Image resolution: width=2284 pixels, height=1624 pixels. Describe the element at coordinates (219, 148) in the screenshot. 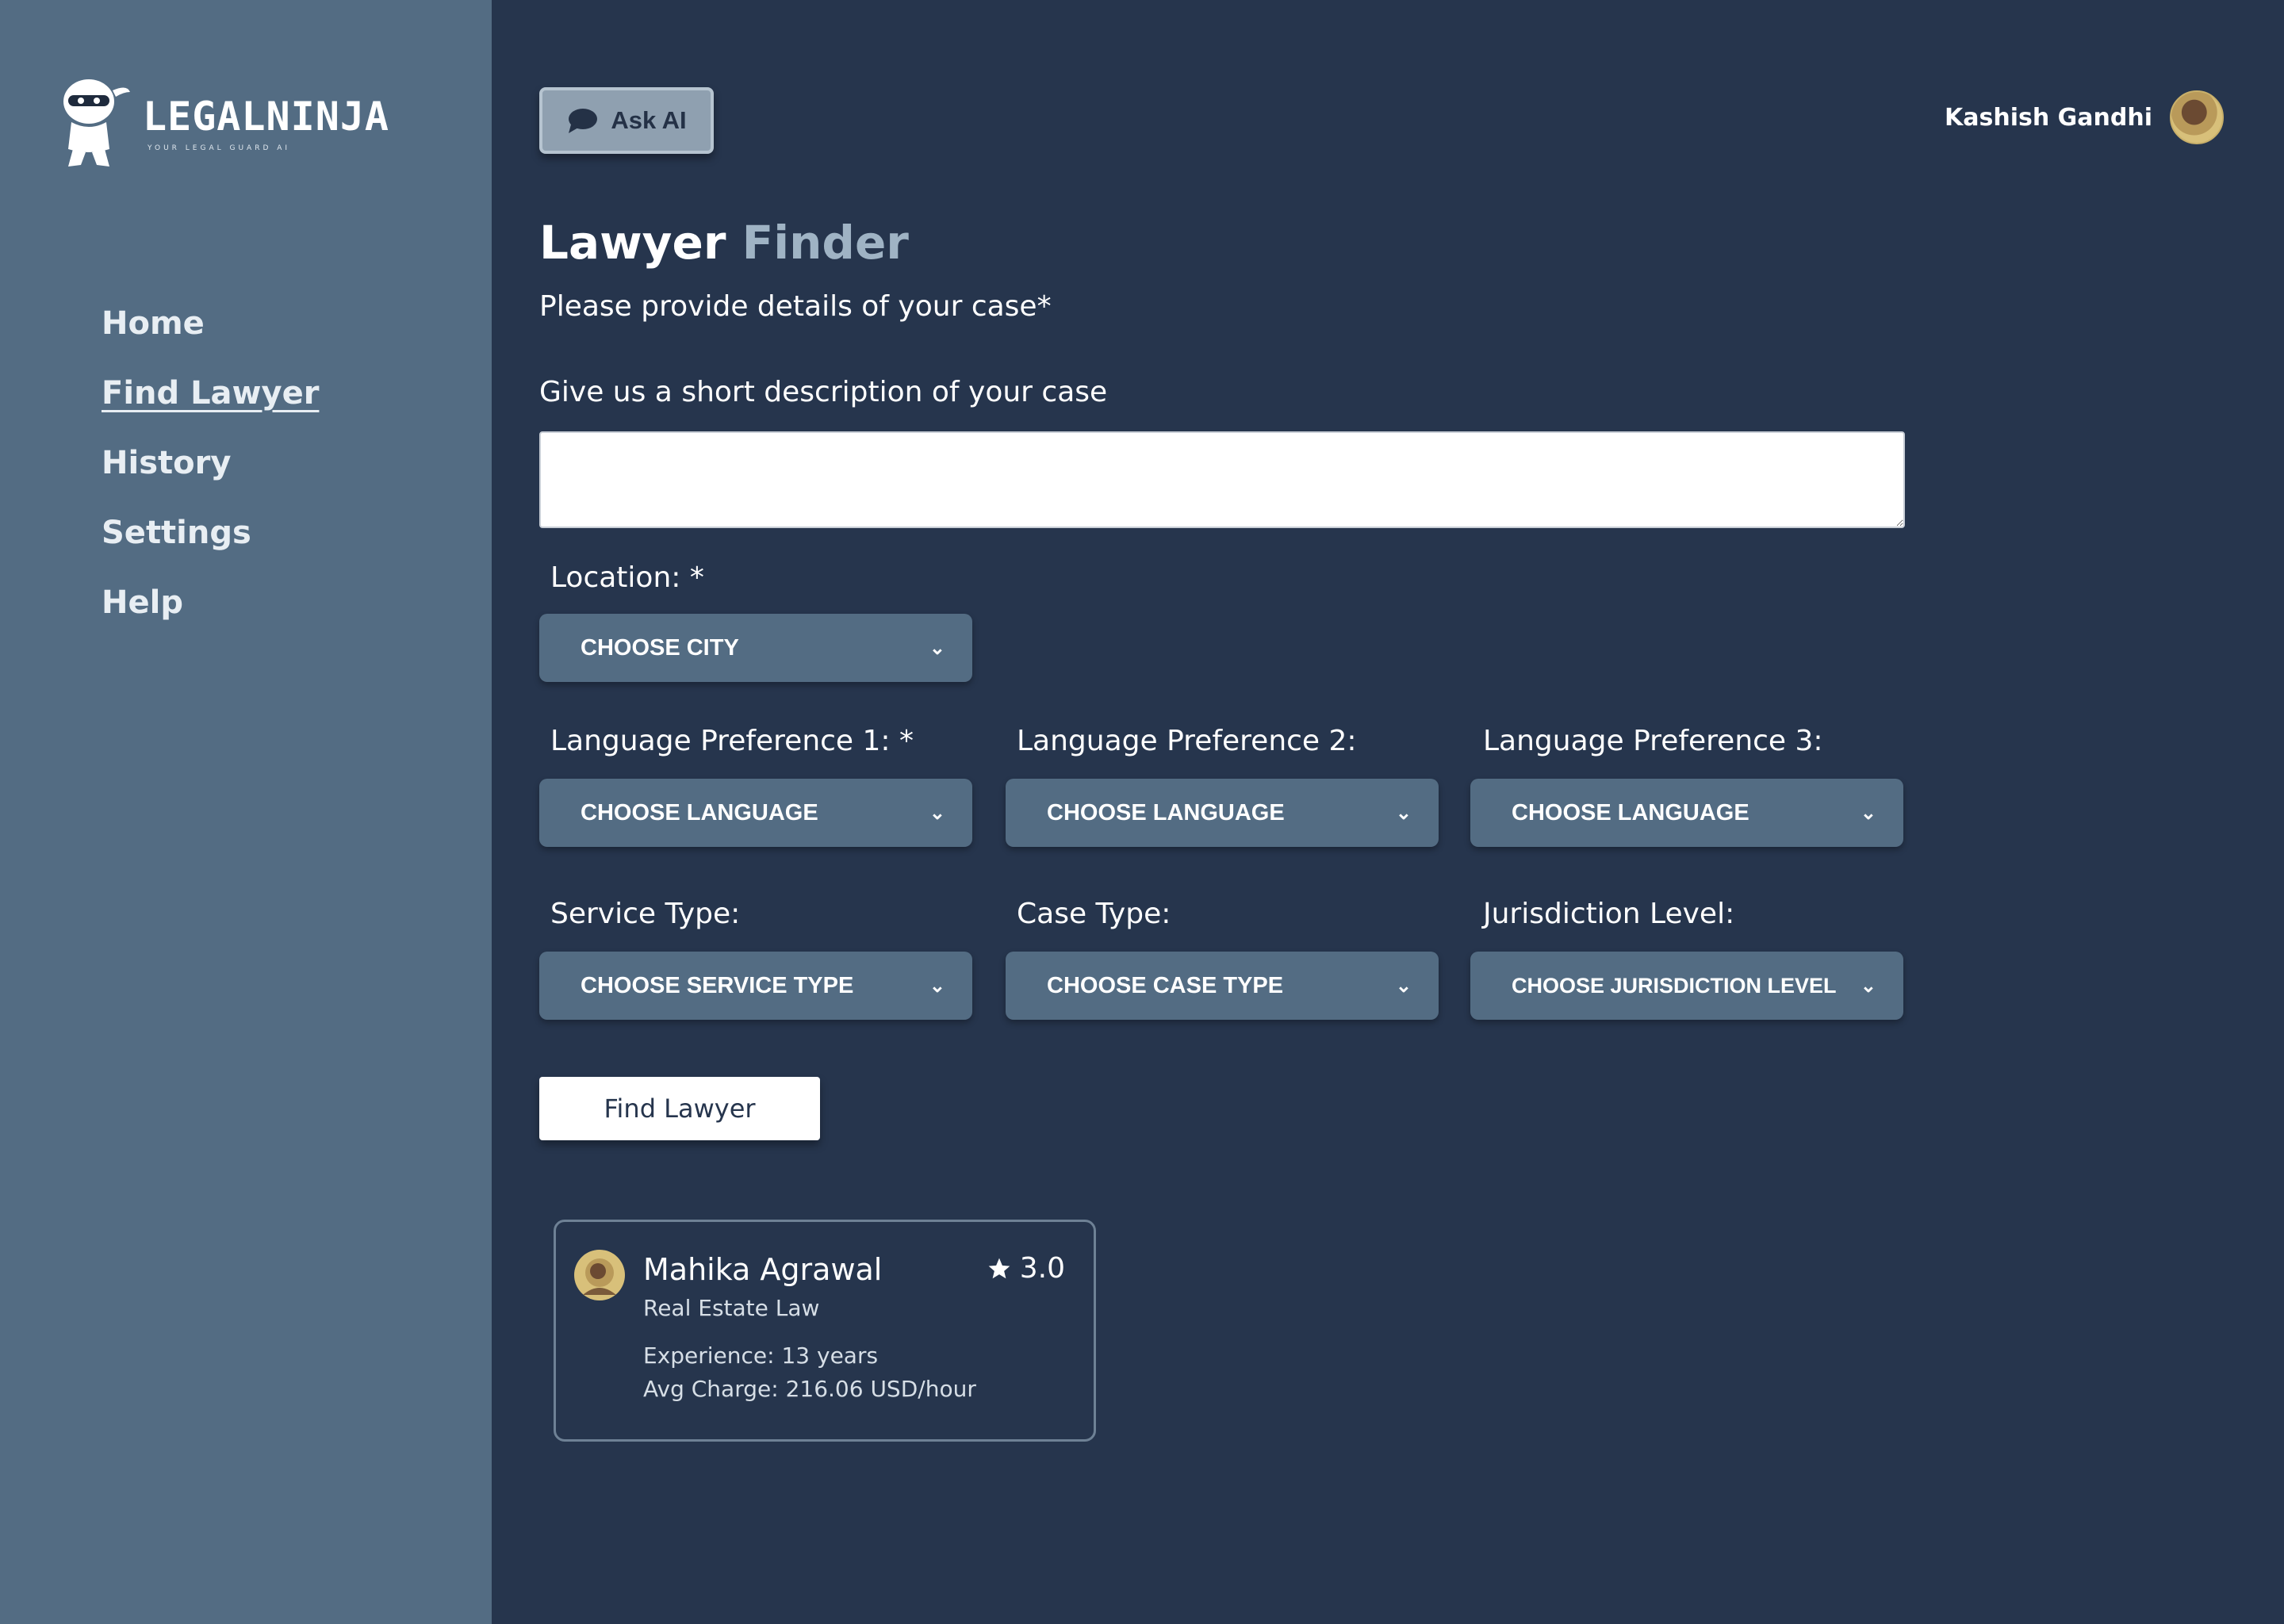

I see `brand-tagline: YOUR LEGAL GUARD AI` at that location.